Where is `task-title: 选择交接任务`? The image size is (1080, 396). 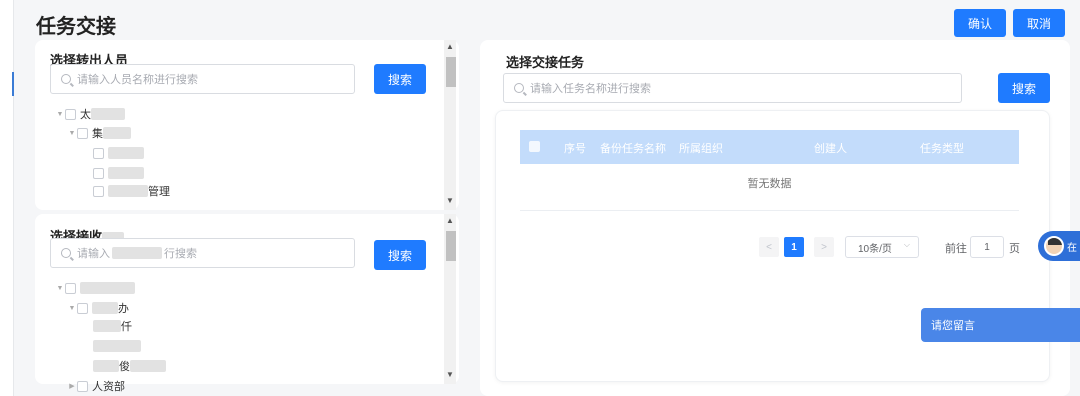 task-title: 选择交接任务 is located at coordinates (545, 62).